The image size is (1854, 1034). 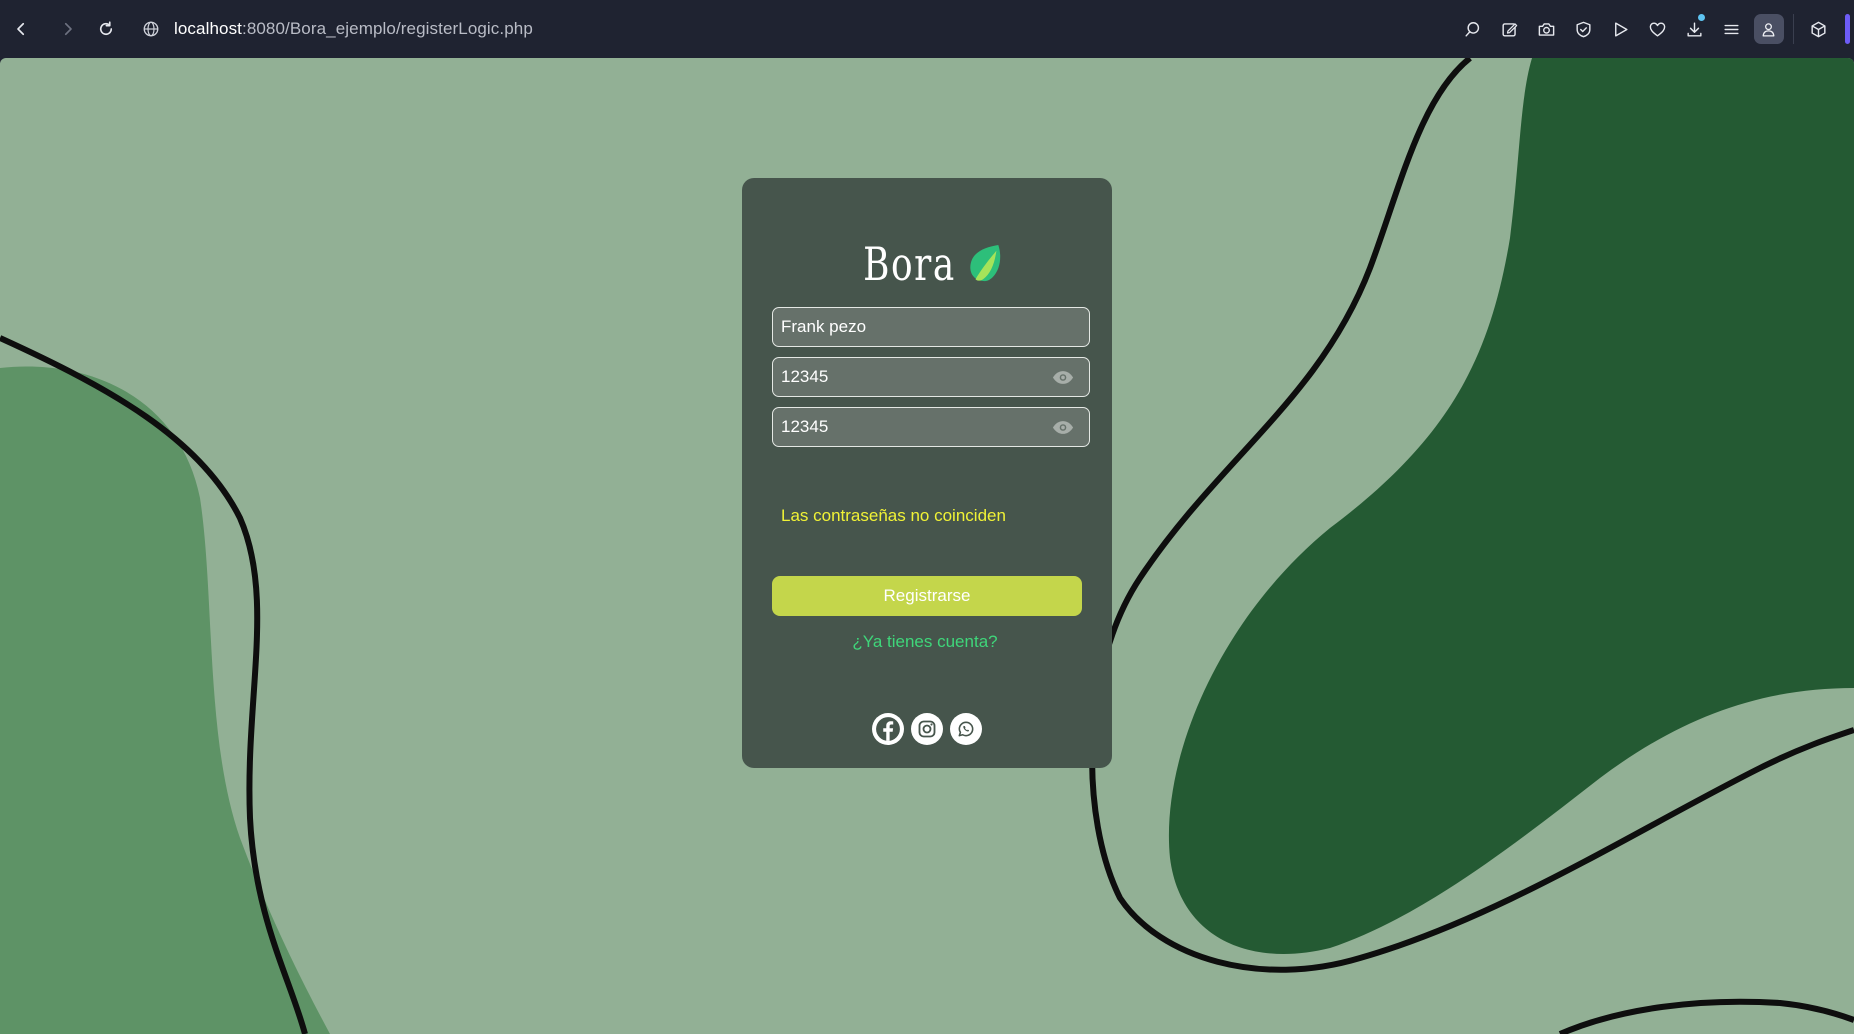 I want to click on forward-button, so click(x=68, y=29).